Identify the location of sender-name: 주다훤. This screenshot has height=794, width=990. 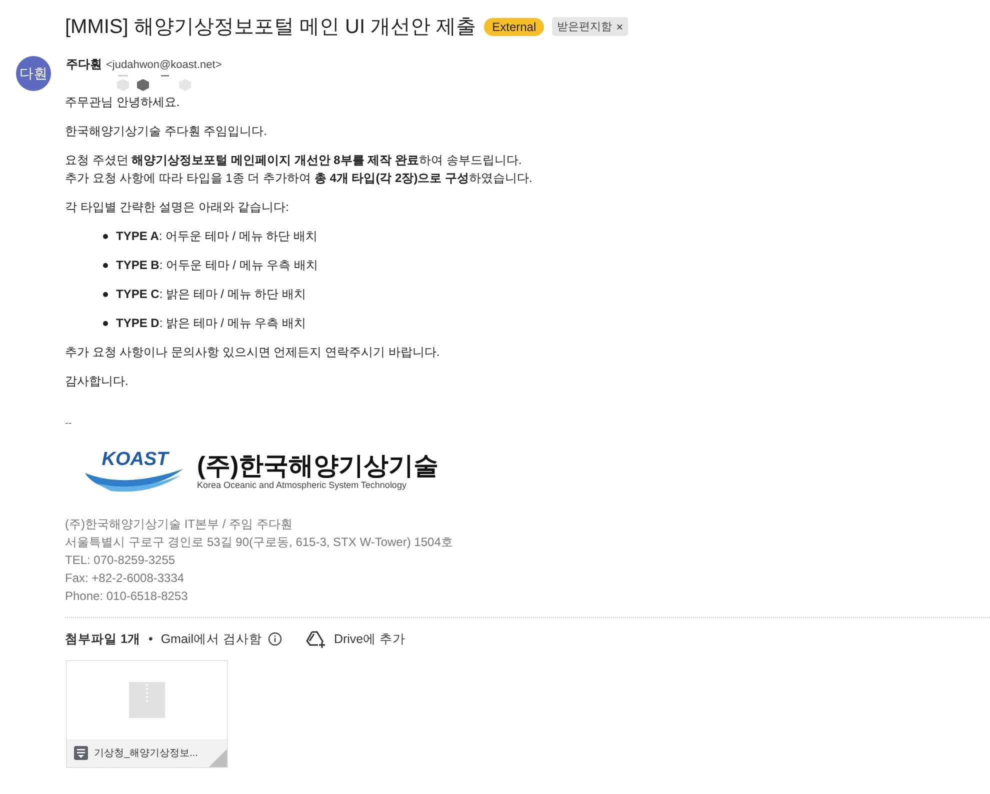
(84, 64).